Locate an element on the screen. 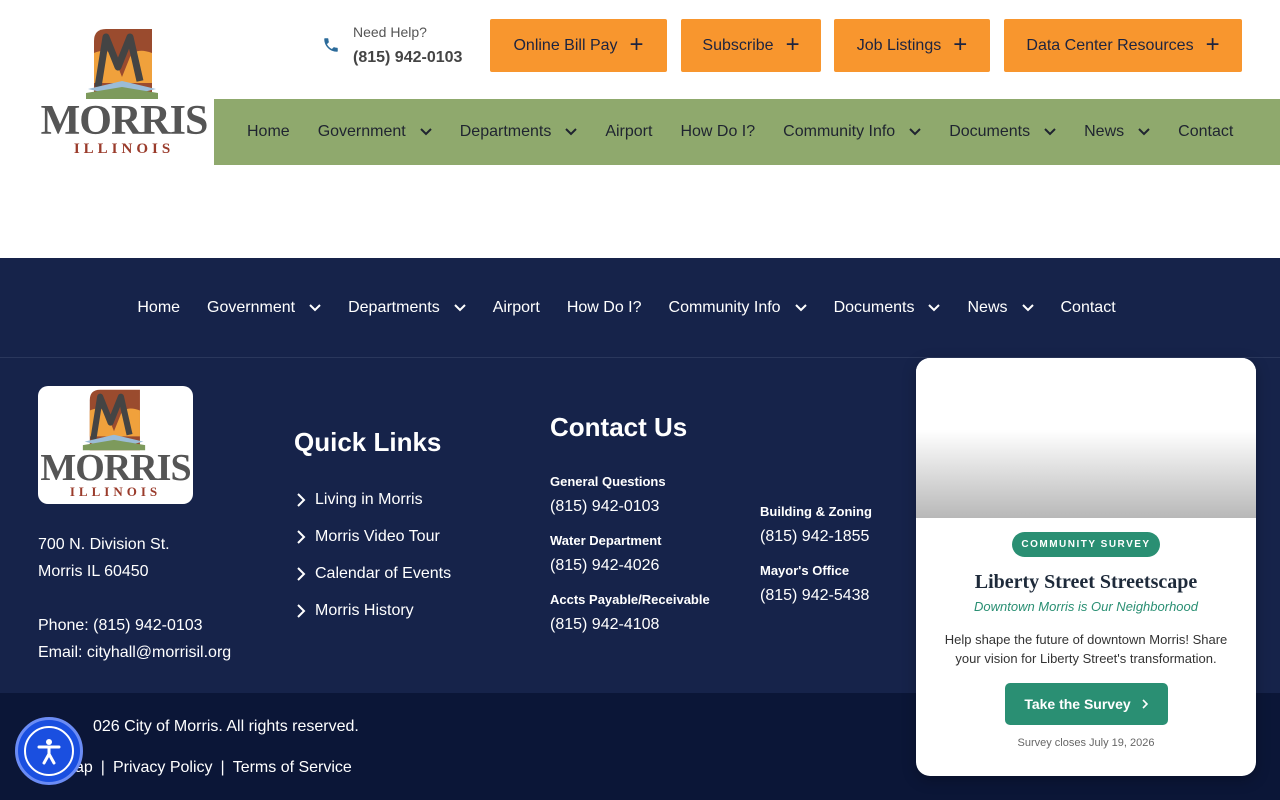 Image resolution: width=1280 pixels, height=800 pixels. take-survey-button: Take the Survey is located at coordinates (1086, 704).